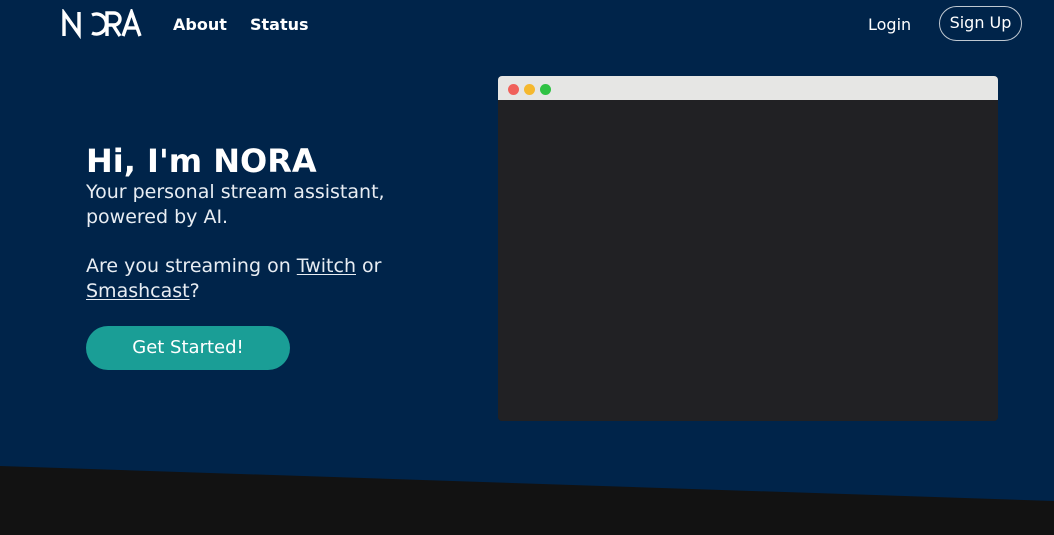 The width and height of the screenshot is (1054, 535). Describe the element at coordinates (545, 89) in the screenshot. I see `maximize-dot-icon` at that location.